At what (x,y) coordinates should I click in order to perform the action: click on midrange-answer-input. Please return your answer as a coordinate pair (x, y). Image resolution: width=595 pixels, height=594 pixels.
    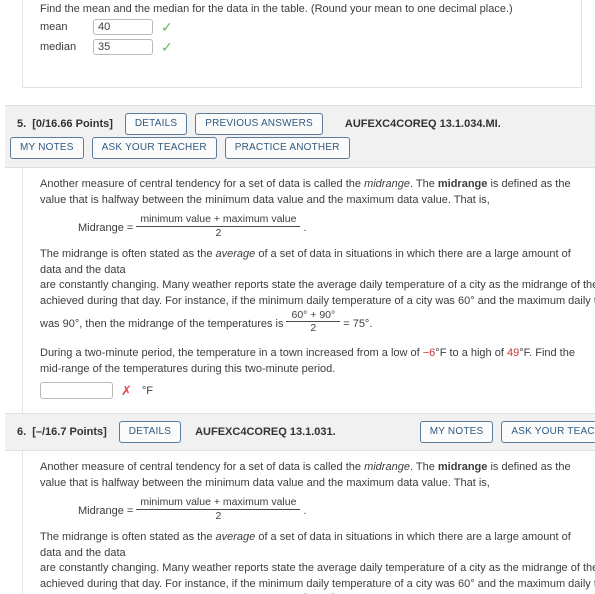
    Looking at the image, I should click on (76, 390).